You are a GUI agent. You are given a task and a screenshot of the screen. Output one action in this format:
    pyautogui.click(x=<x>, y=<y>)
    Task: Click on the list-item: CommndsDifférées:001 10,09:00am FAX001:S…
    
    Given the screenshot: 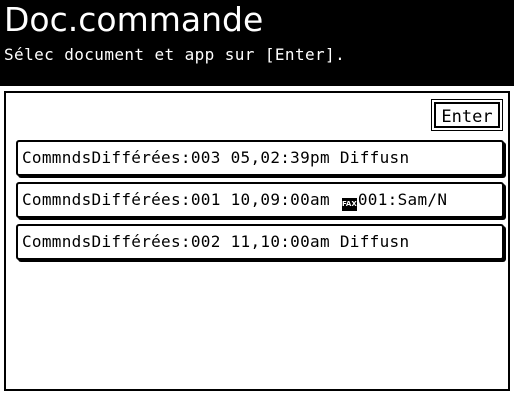 What is the action you would take?
    pyautogui.click(x=260, y=200)
    